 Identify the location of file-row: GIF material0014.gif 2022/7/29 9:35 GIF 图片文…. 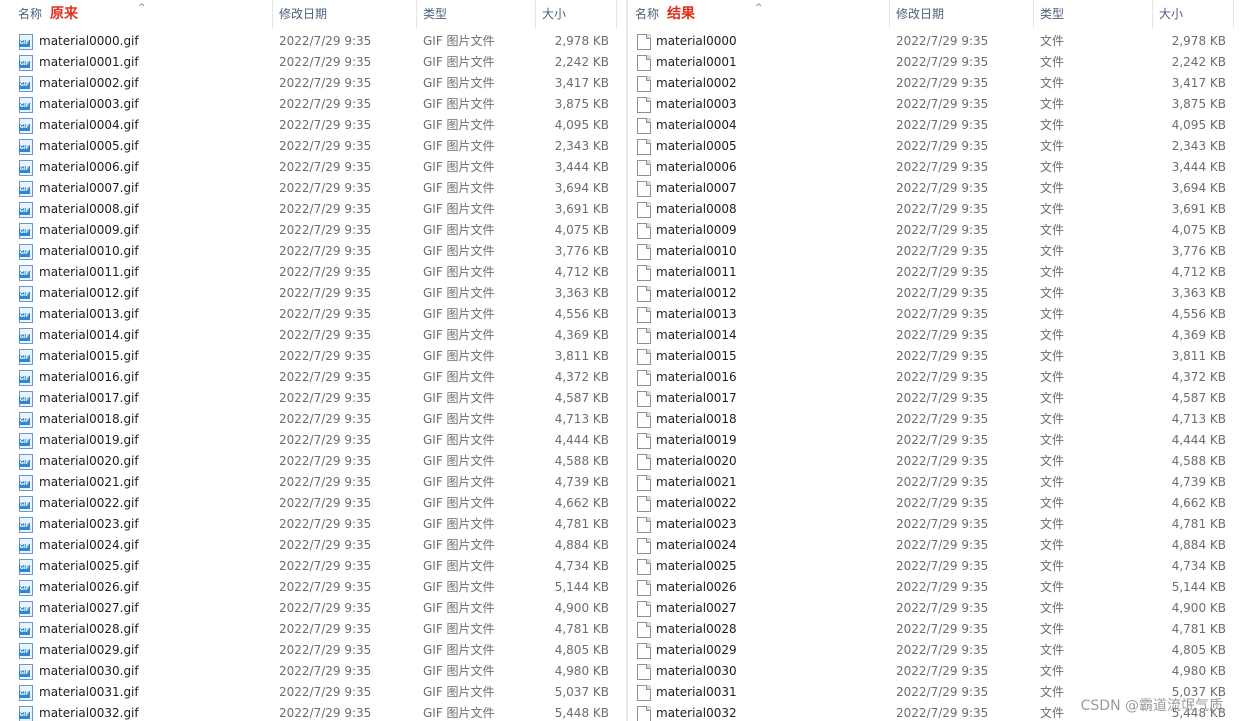
(313, 335).